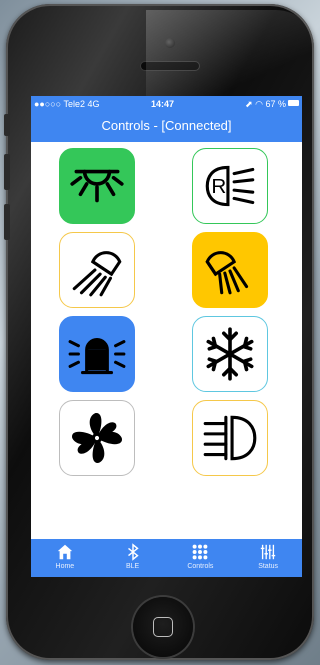  Describe the element at coordinates (268, 552) in the screenshot. I see `sliders-icon` at that location.